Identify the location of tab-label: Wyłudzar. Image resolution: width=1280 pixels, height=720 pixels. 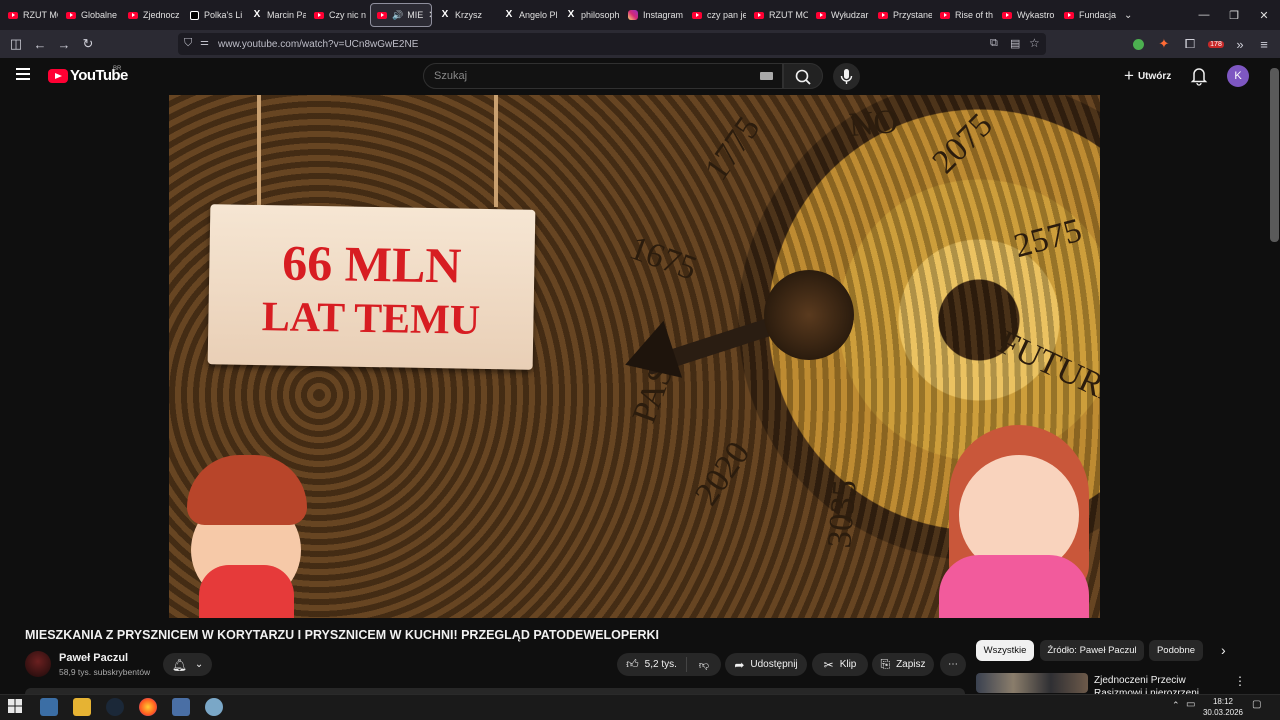
(850, 15).